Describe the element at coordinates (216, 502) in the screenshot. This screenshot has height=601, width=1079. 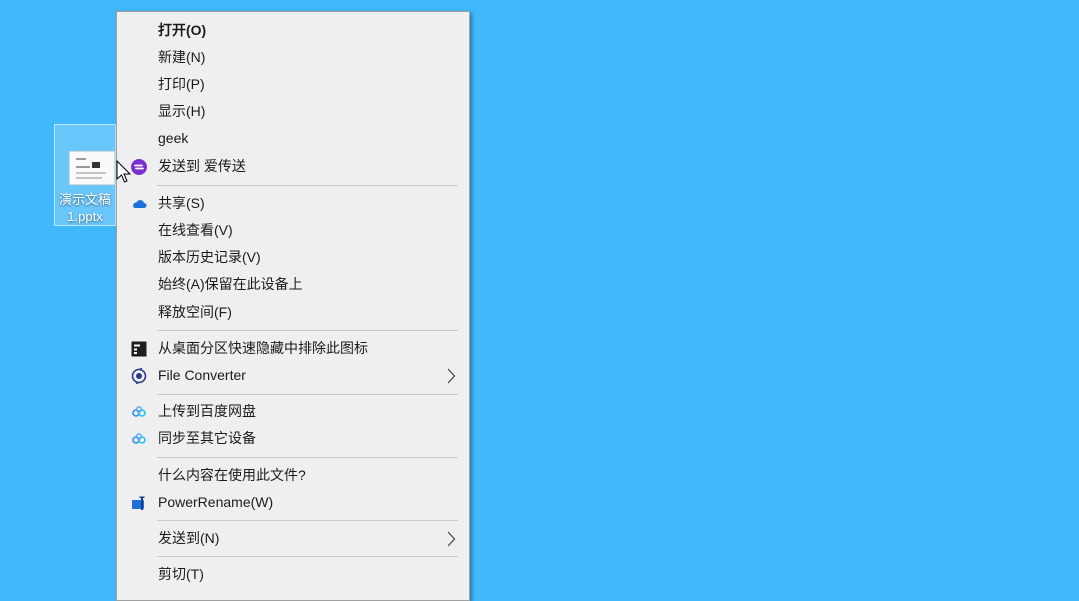
I see `menu-item-label: PowerRename(W)` at that location.